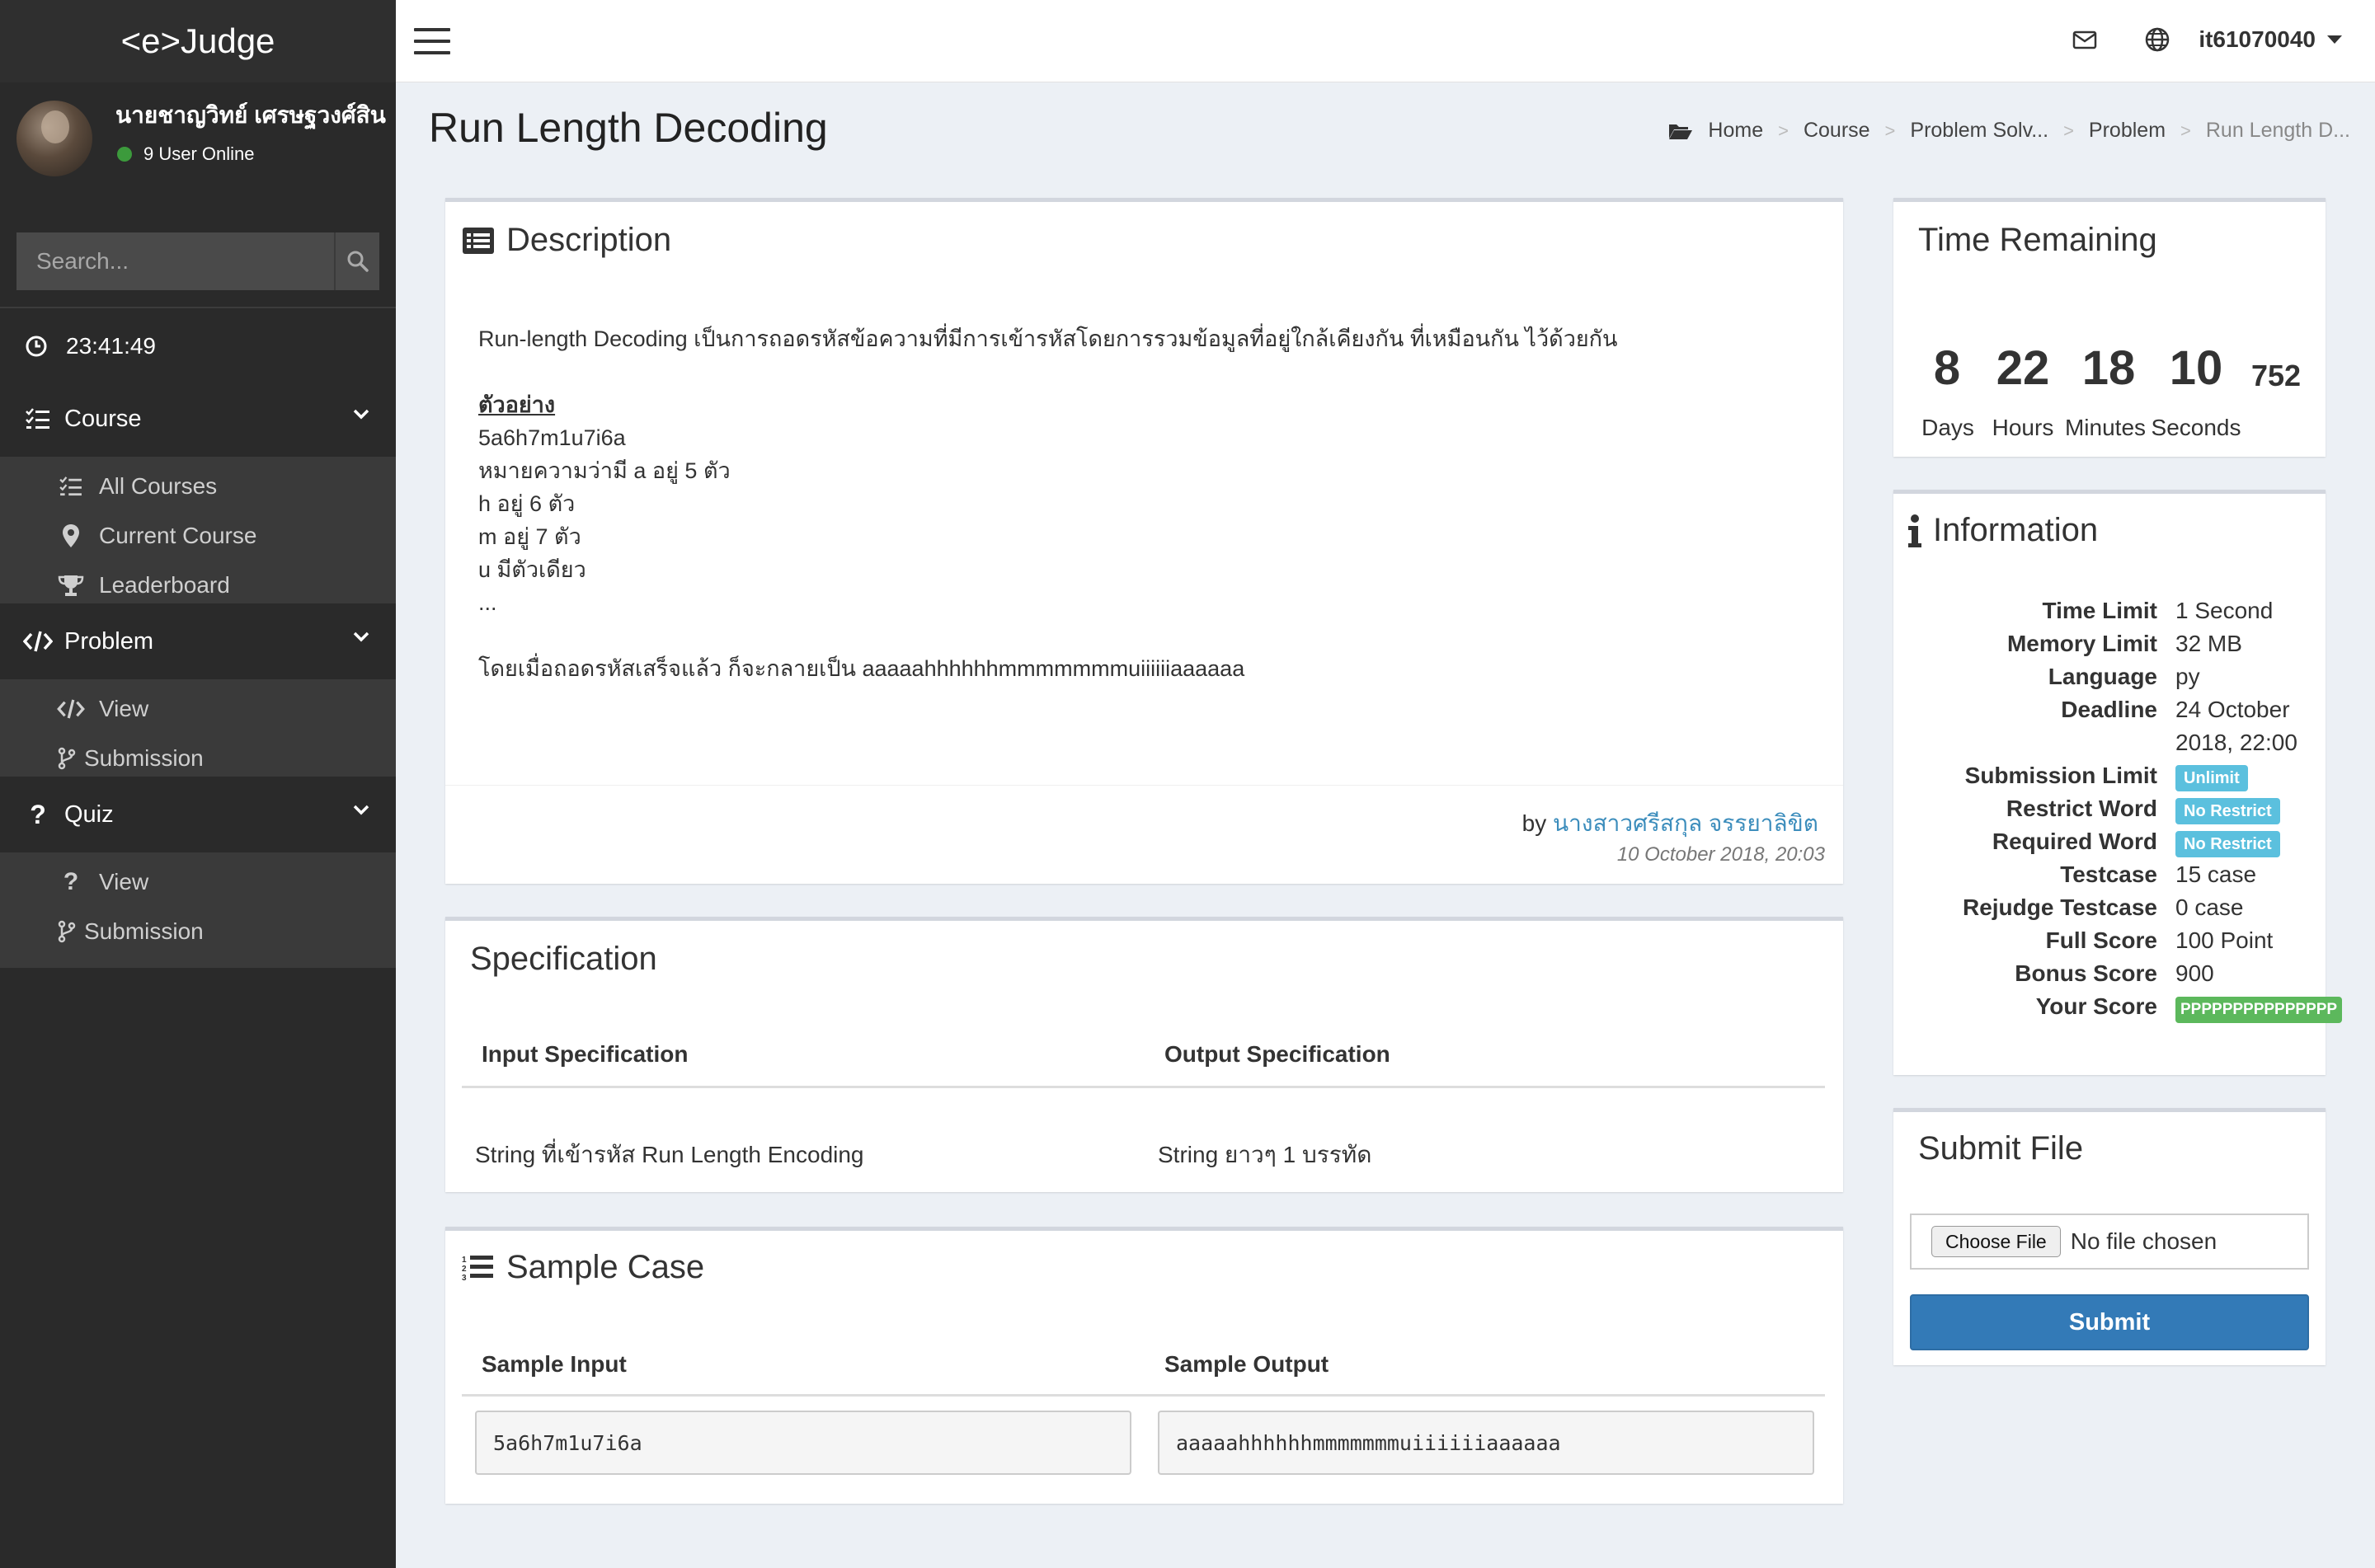  I want to click on list-check-icon, so click(70, 486).